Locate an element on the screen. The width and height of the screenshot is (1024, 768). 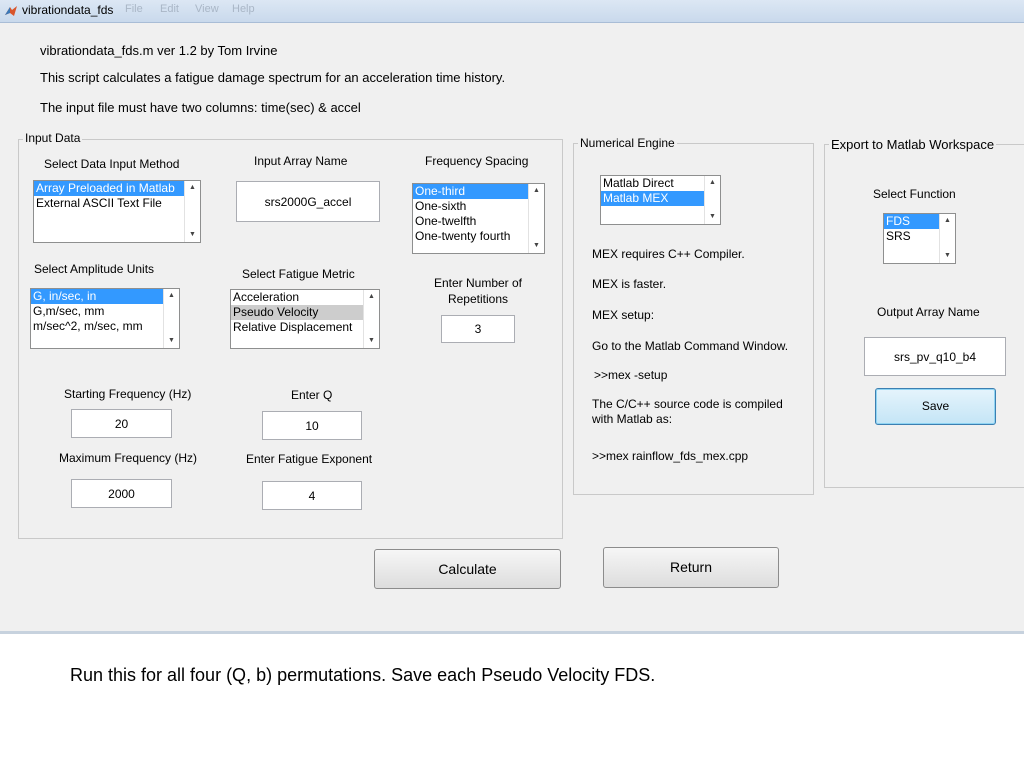
q-label: Enter Q is located at coordinates (312, 395).